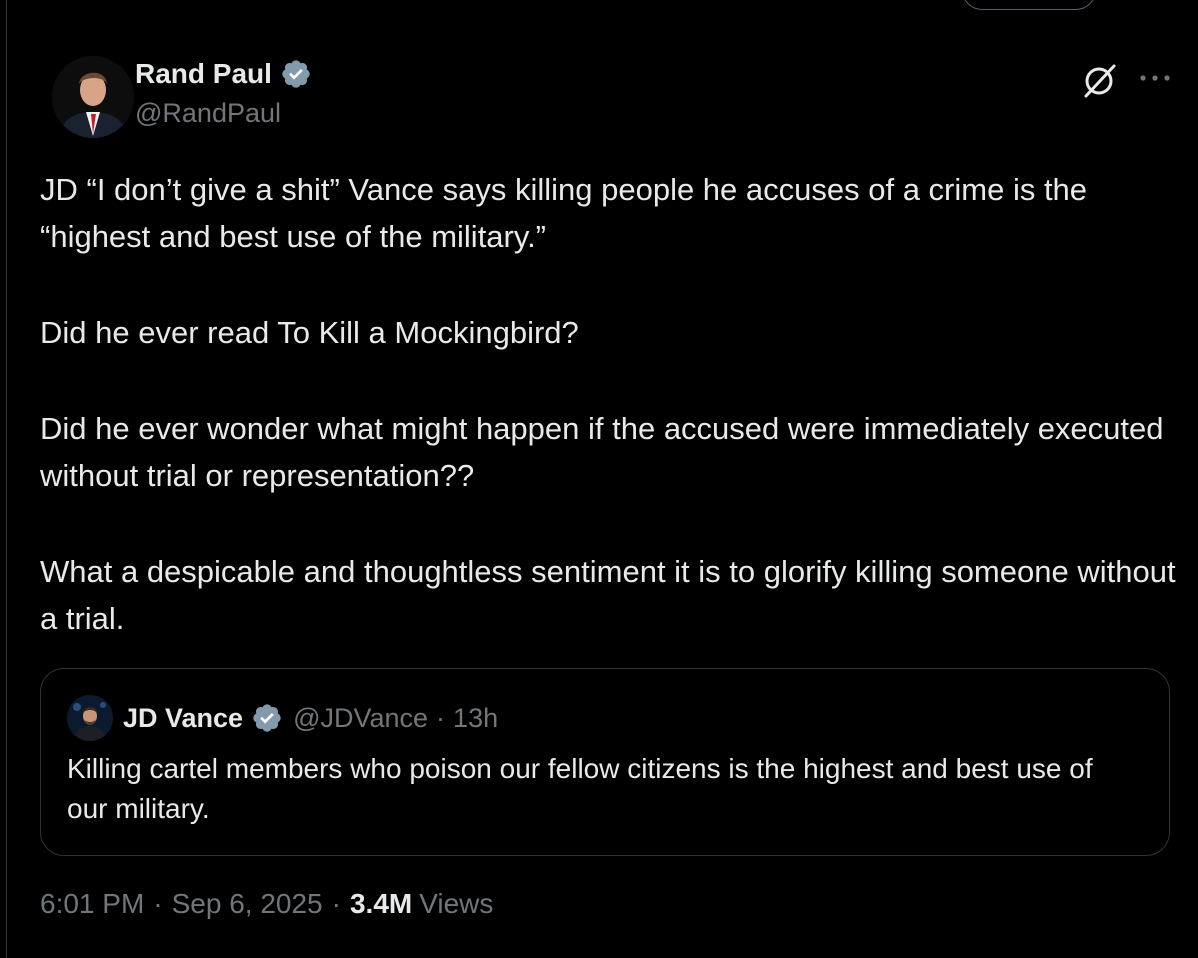 The width and height of the screenshot is (1198, 958). Describe the element at coordinates (1100, 80) in the screenshot. I see `grok-icon` at that location.